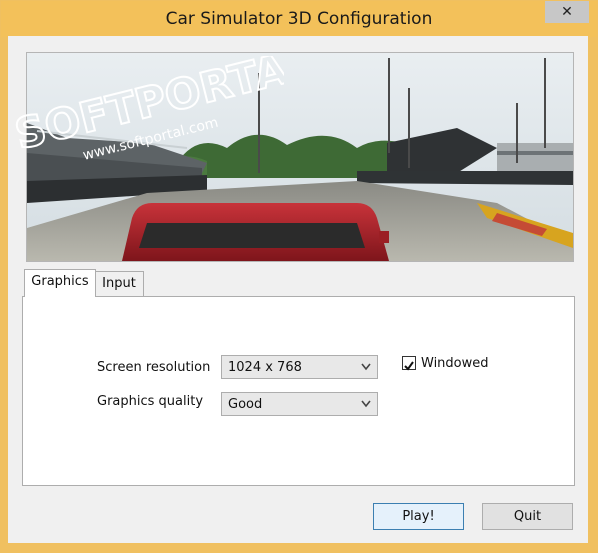 This screenshot has width=598, height=553. Describe the element at coordinates (154, 367) in the screenshot. I see `screen-resolution-label: Screen resolution` at that location.